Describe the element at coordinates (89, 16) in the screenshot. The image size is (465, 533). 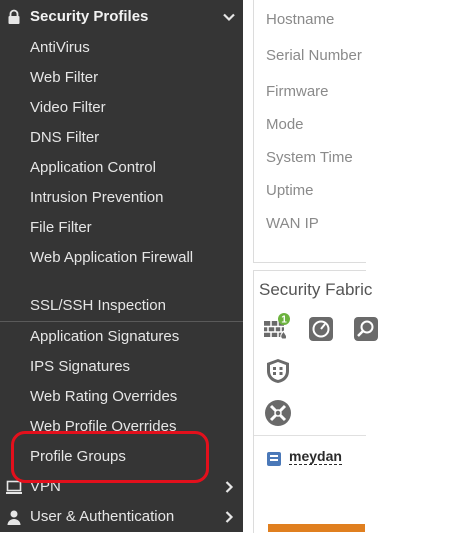
I see `sidebar-group-title: Security Profiles` at that location.